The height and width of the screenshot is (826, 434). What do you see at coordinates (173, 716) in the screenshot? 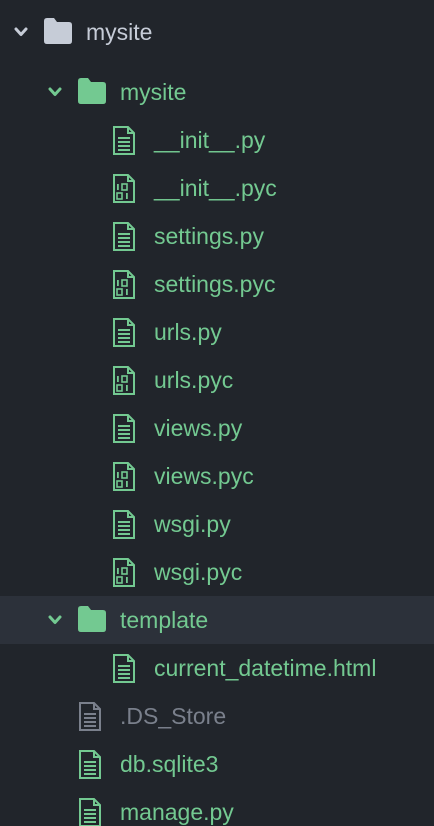
I see `tree-file-label: .DS_Store` at bounding box center [173, 716].